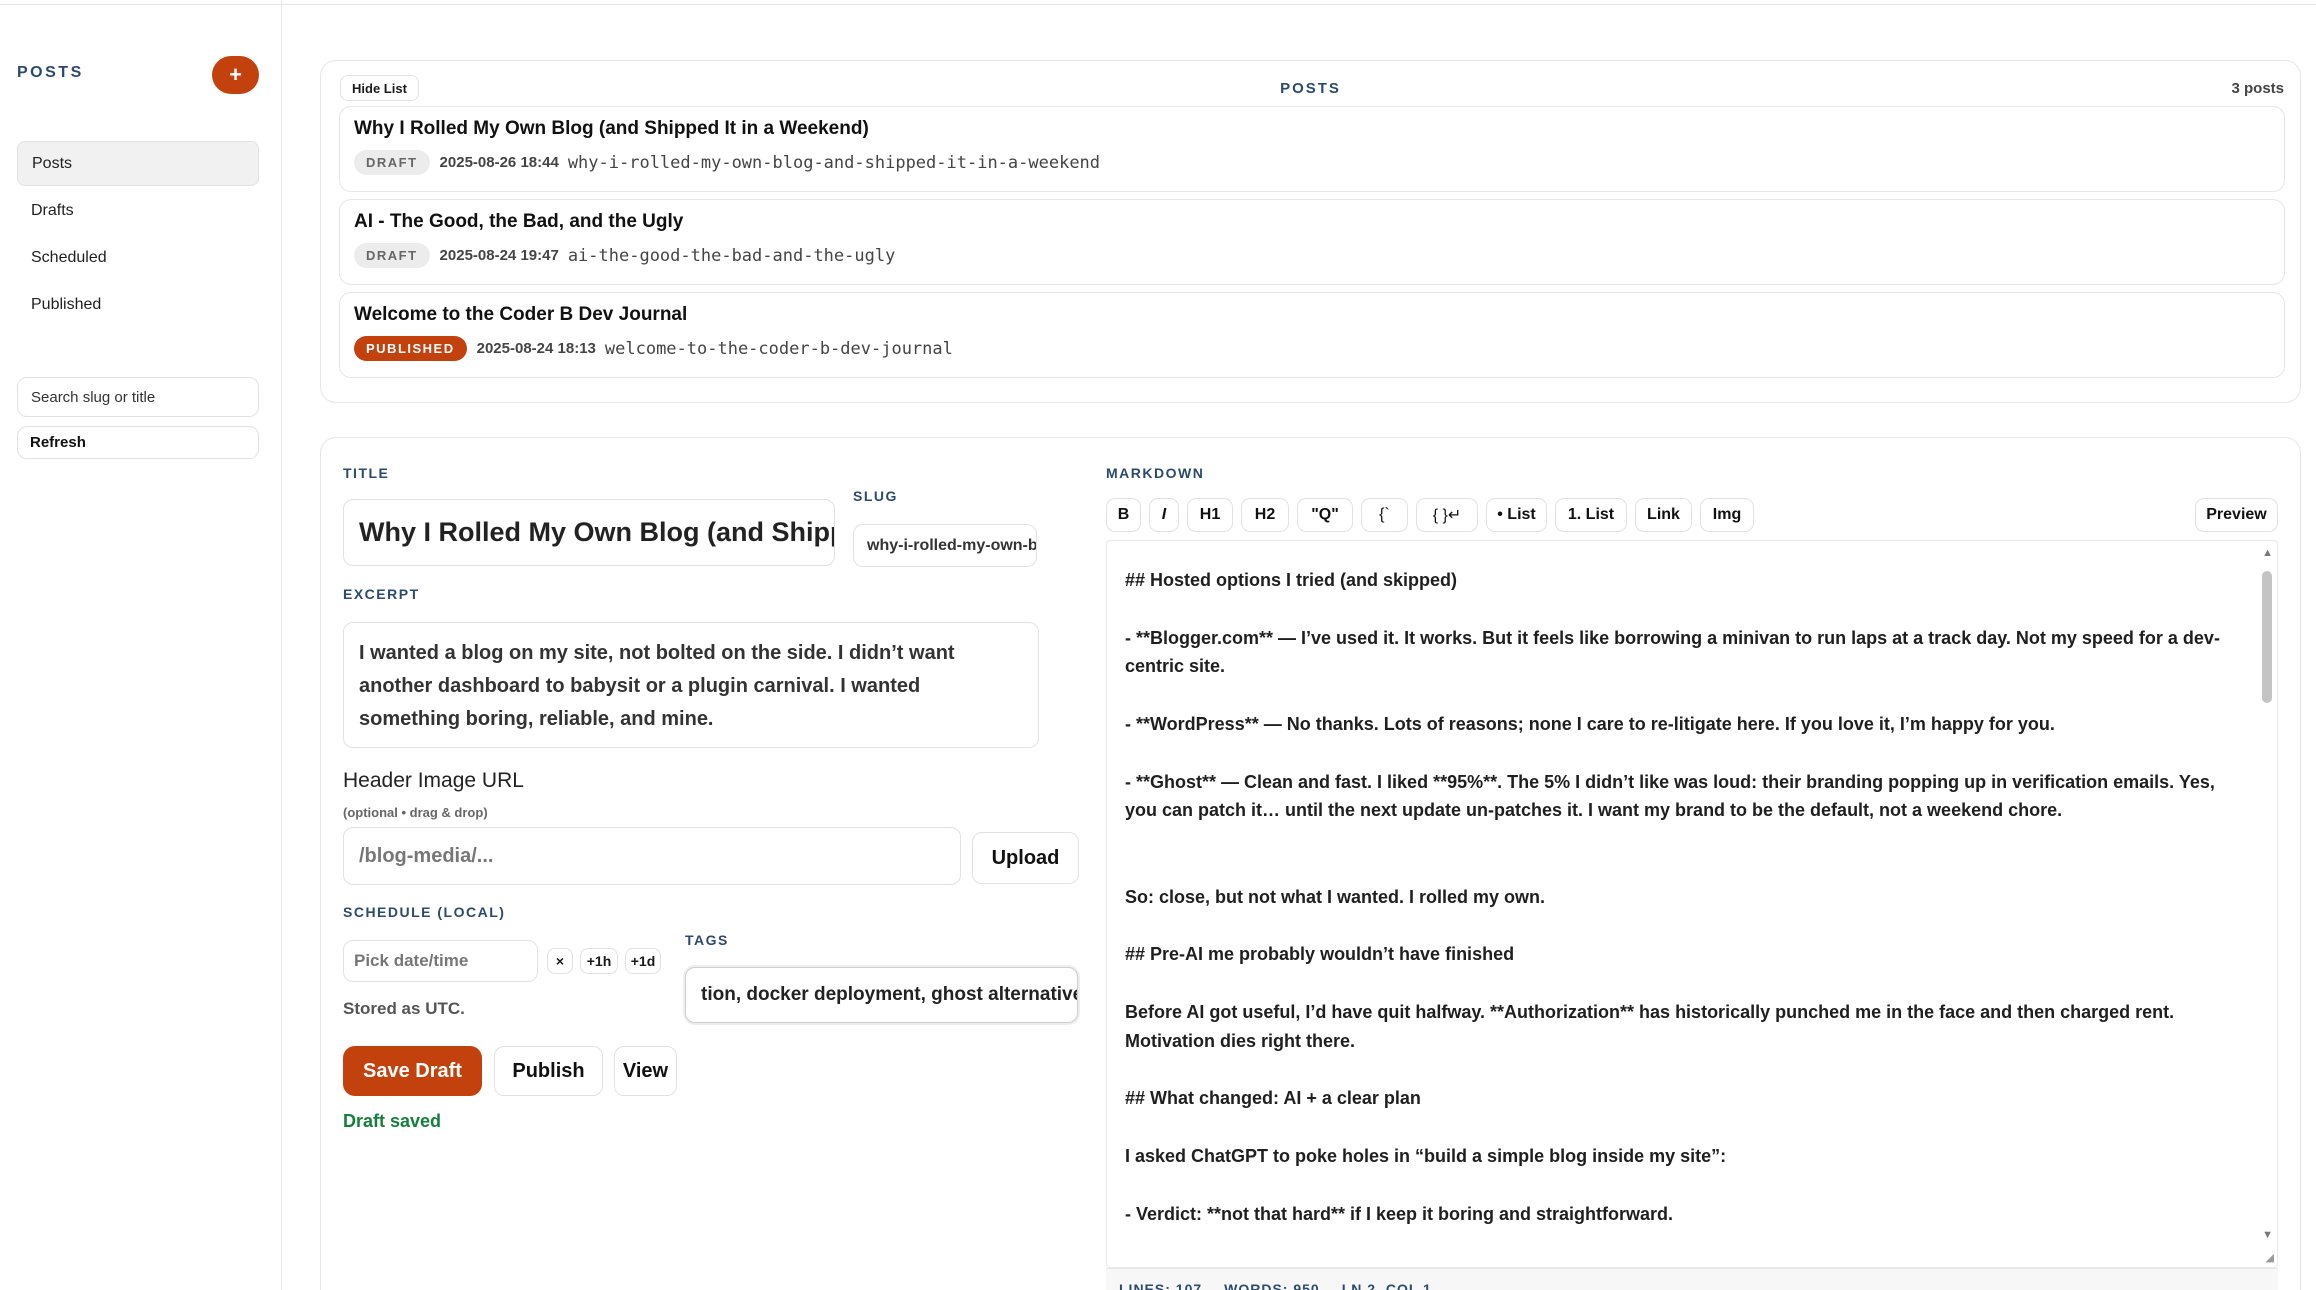  I want to click on stored-as-utc-note: Stored as UTC., so click(404, 1008).